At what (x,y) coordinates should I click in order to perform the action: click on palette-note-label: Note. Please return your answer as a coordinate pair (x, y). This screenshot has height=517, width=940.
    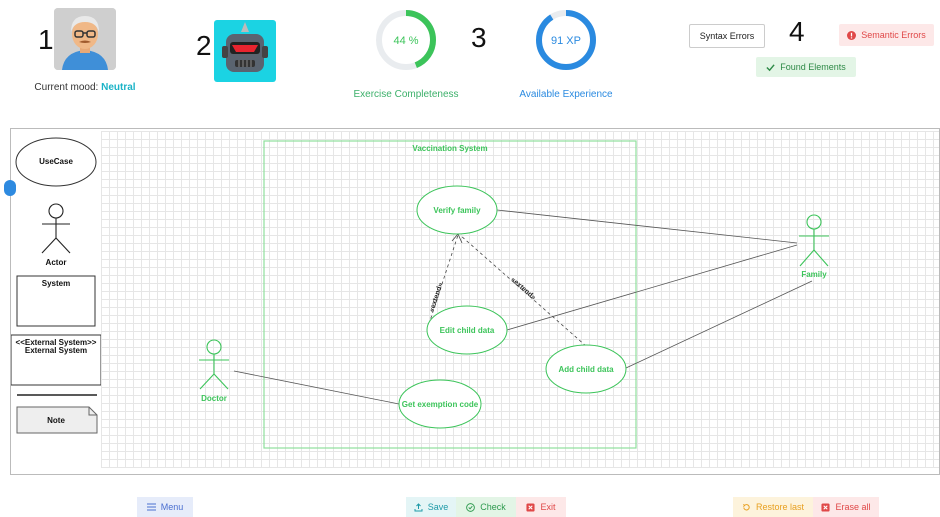
    Looking at the image, I should click on (56, 420).